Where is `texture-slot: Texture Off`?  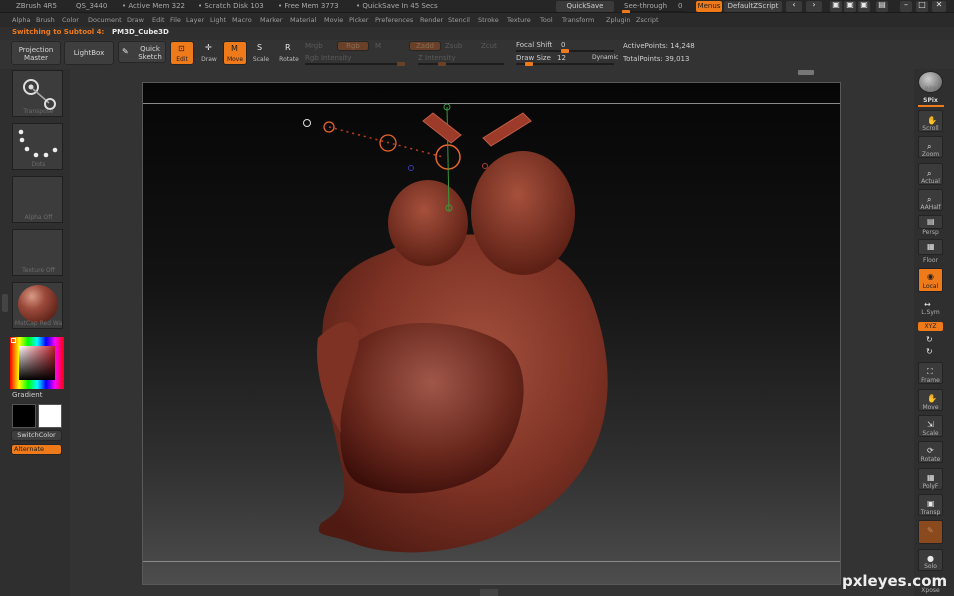
texture-slot: Texture Off is located at coordinates (37, 252).